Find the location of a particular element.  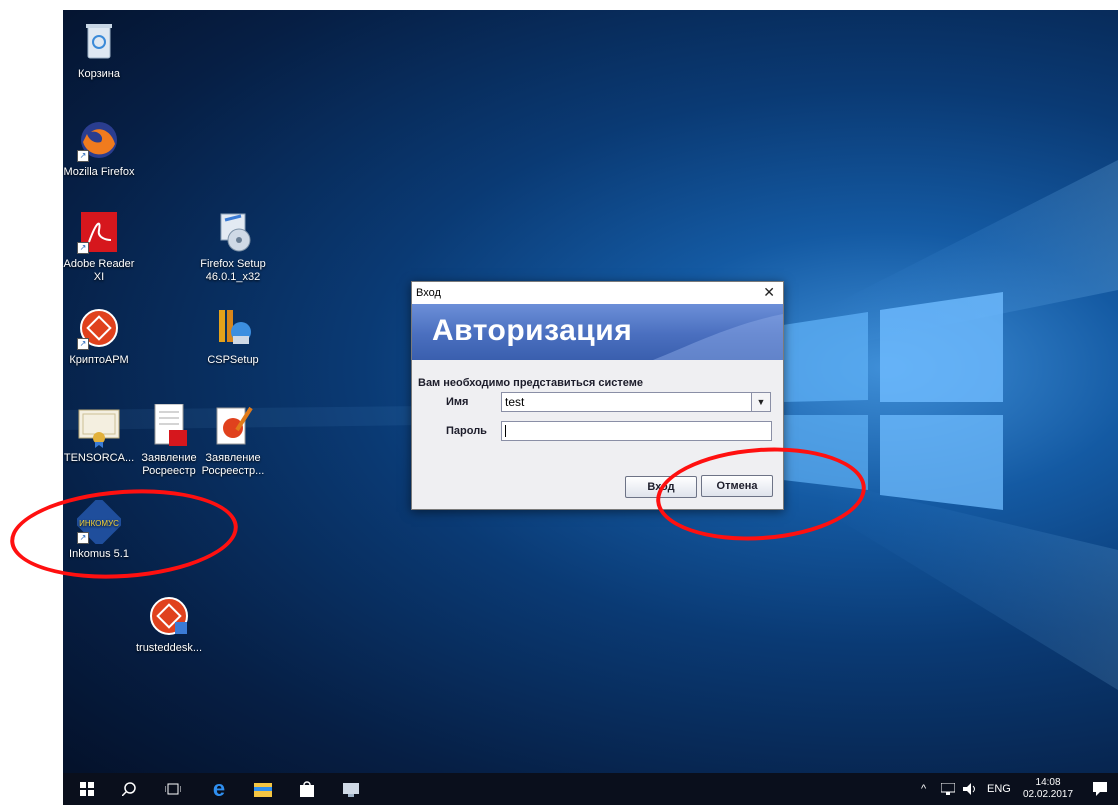

pdf-document-icon is located at coordinates (169, 425).